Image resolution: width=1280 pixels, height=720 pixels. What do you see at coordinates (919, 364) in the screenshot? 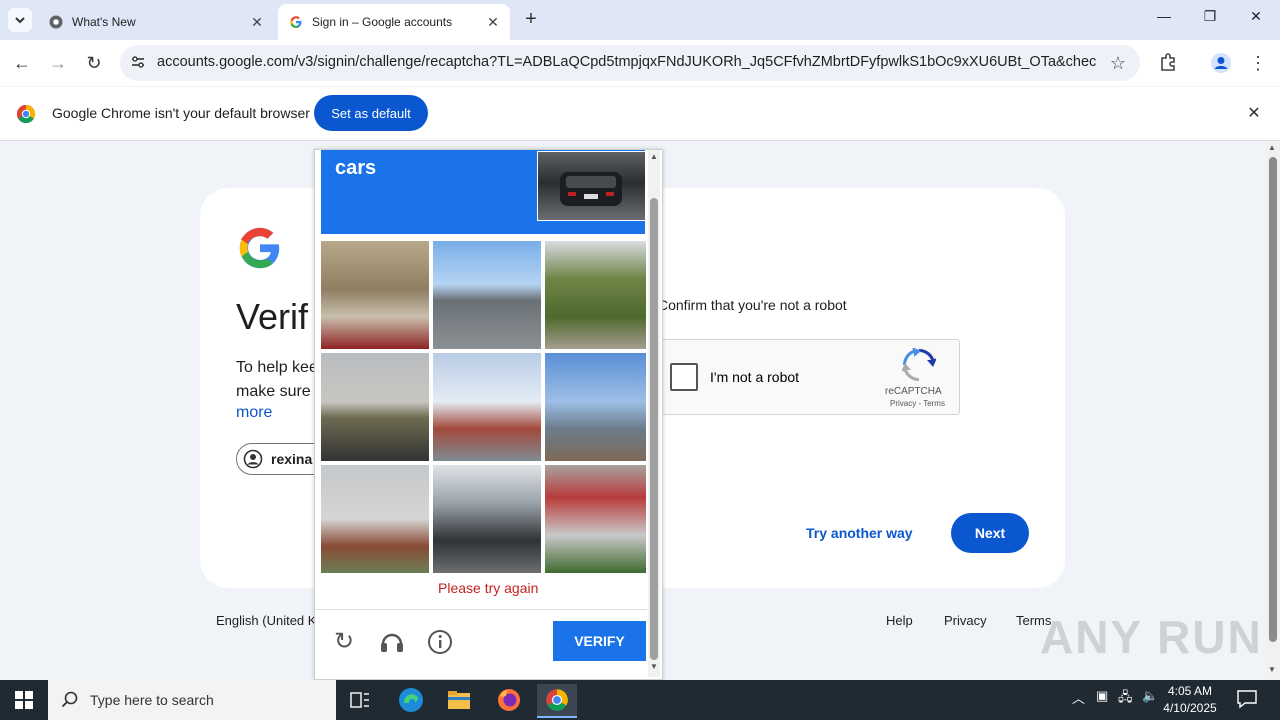
I see `recaptcha-logo-icon` at bounding box center [919, 364].